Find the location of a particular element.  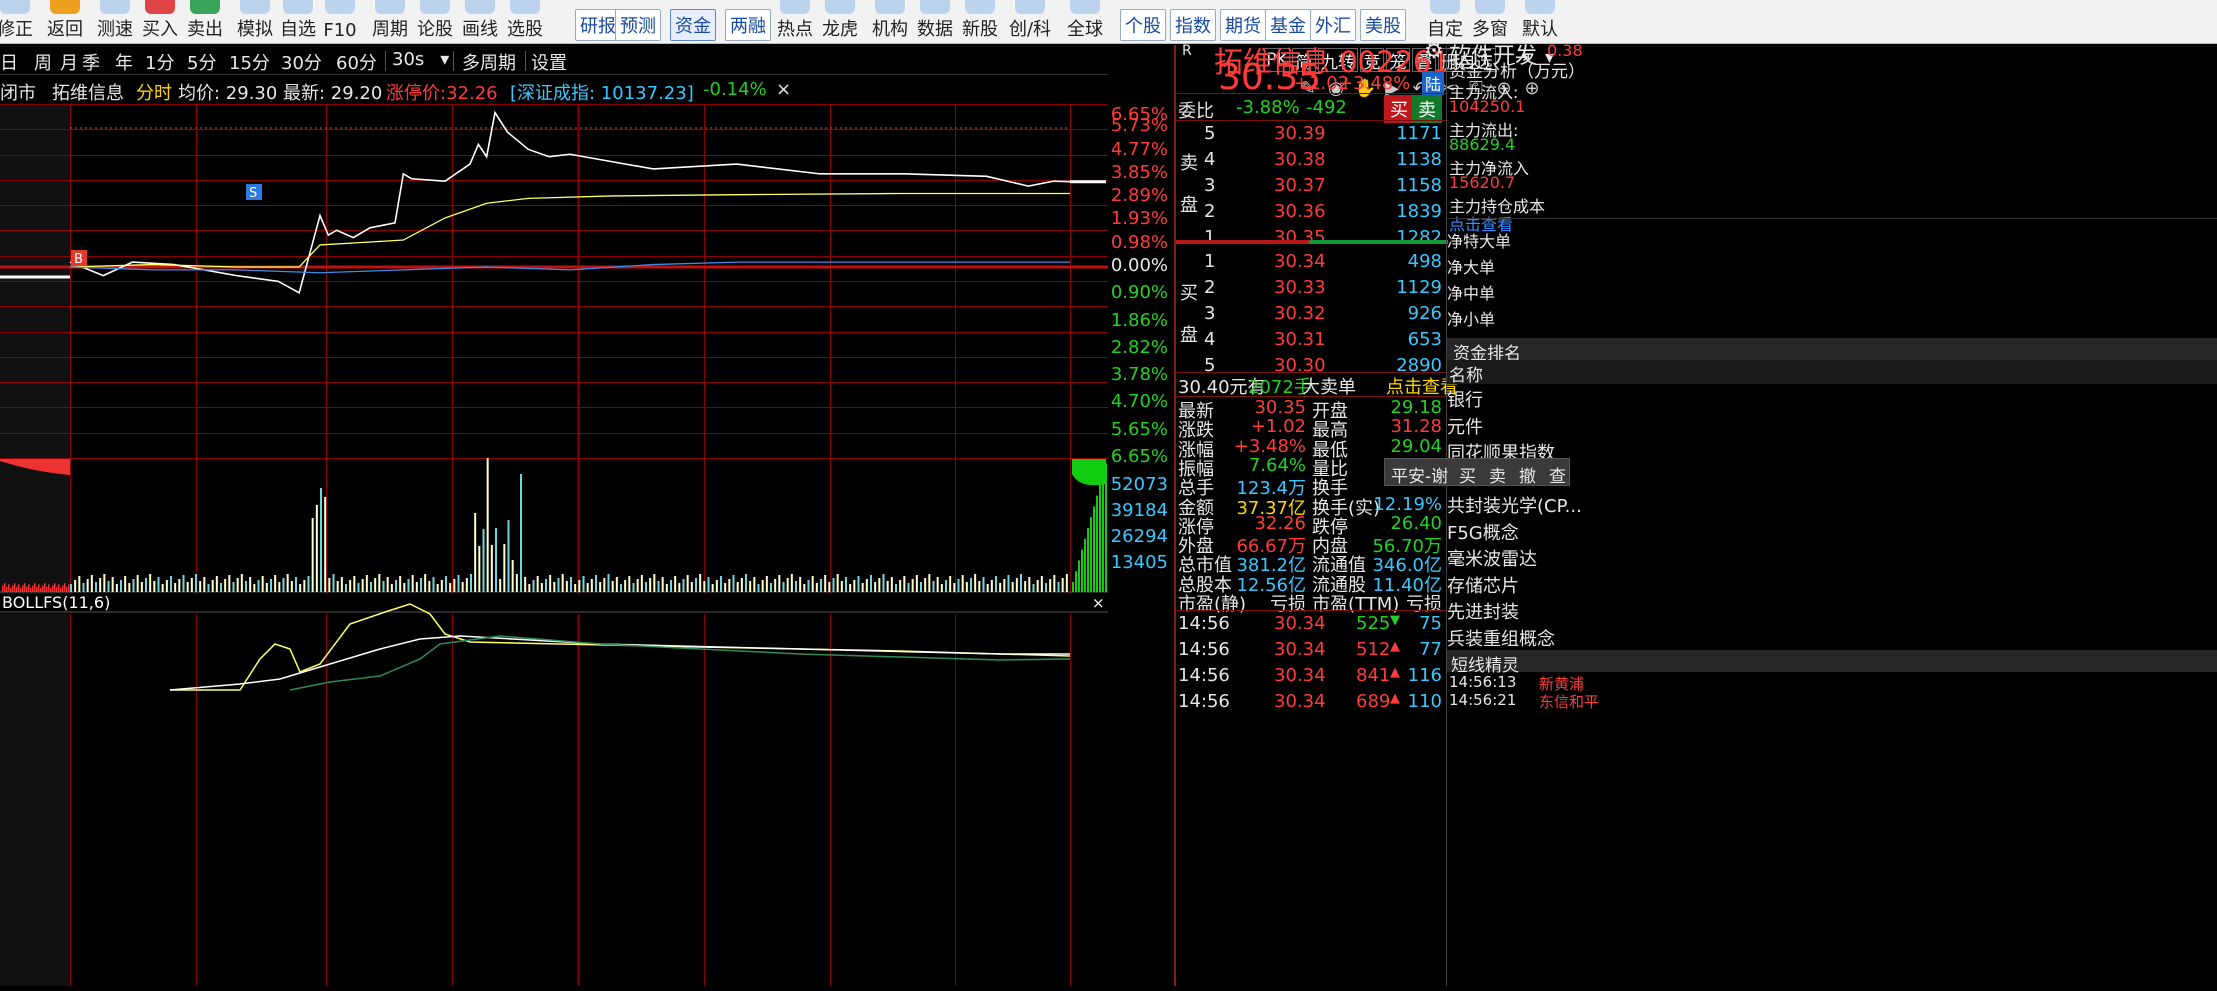

toolbar-button-6: 自选 is located at coordinates (298, 22).